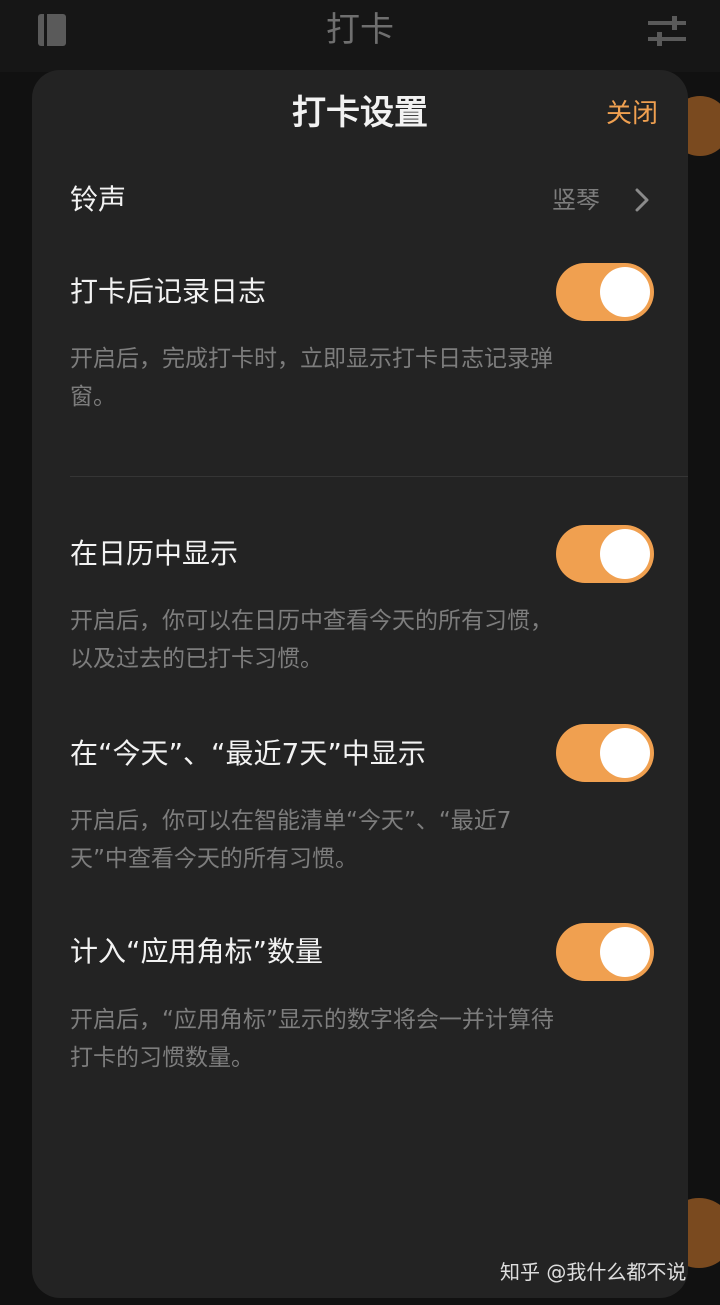 The height and width of the screenshot is (1305, 720). Describe the element at coordinates (291, 821) in the screenshot. I see `desc-line: 开启后，你可以在智能清单“今天”、“最近7` at that location.